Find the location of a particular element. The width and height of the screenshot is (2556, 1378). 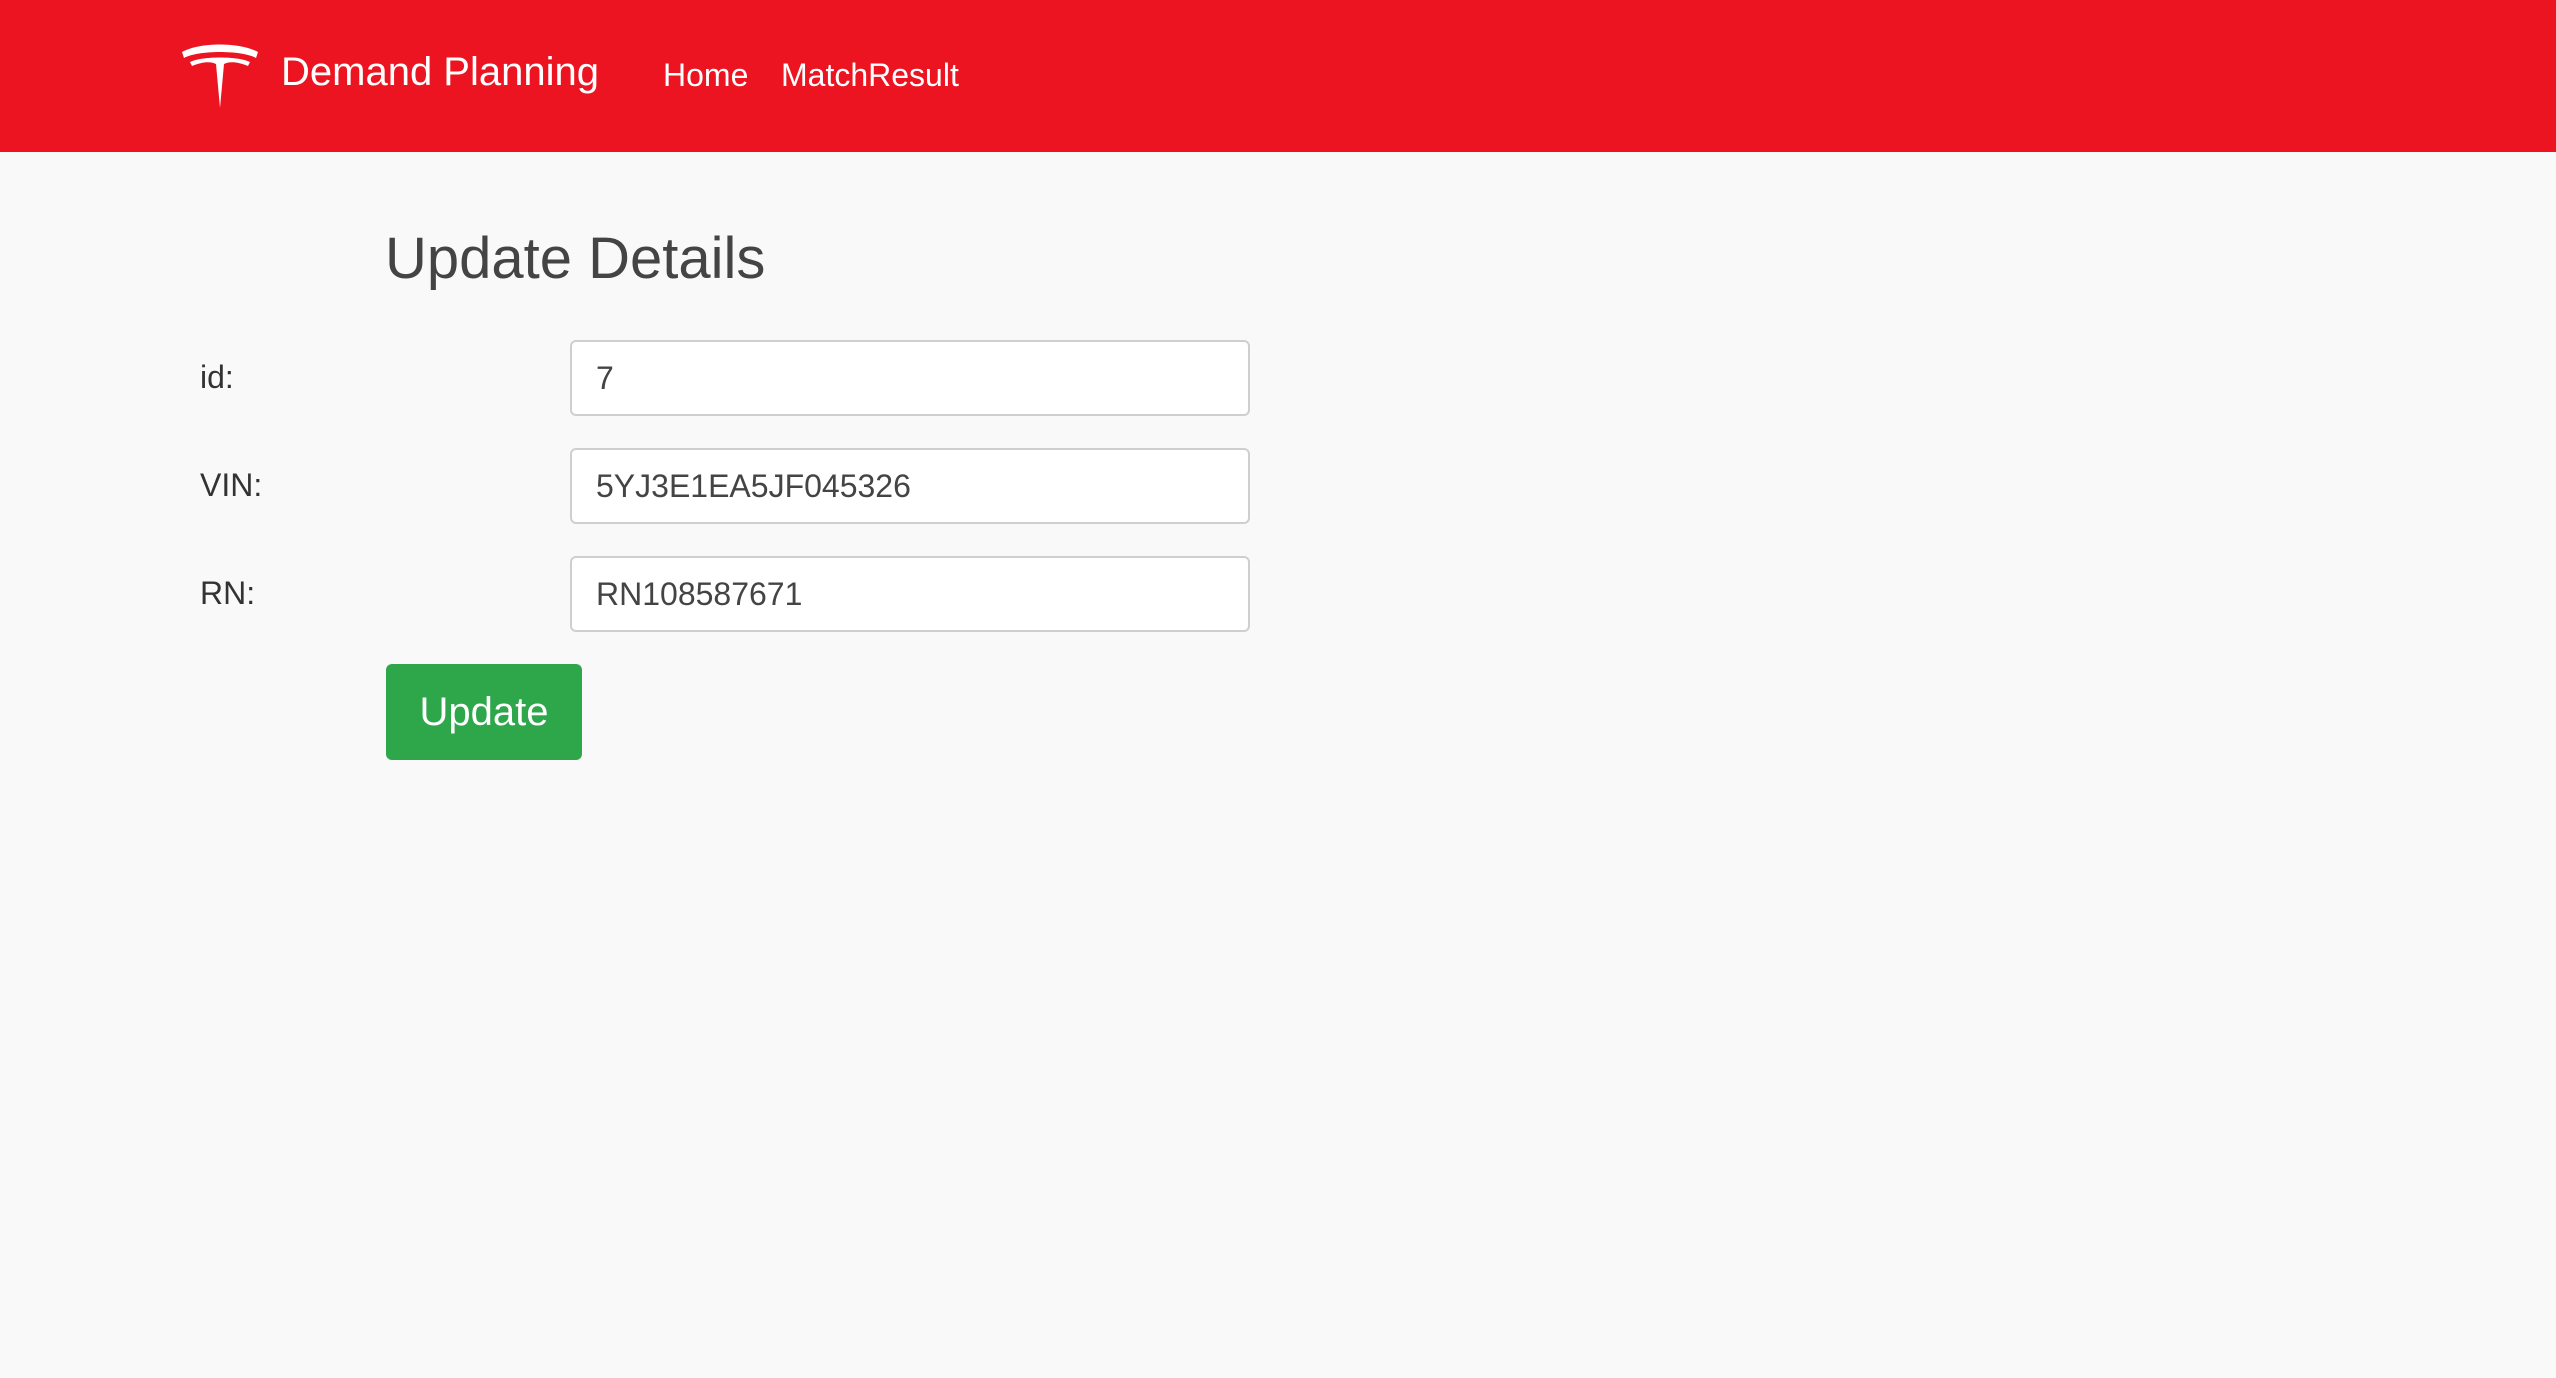

vin-label: VIN: is located at coordinates (231, 485).